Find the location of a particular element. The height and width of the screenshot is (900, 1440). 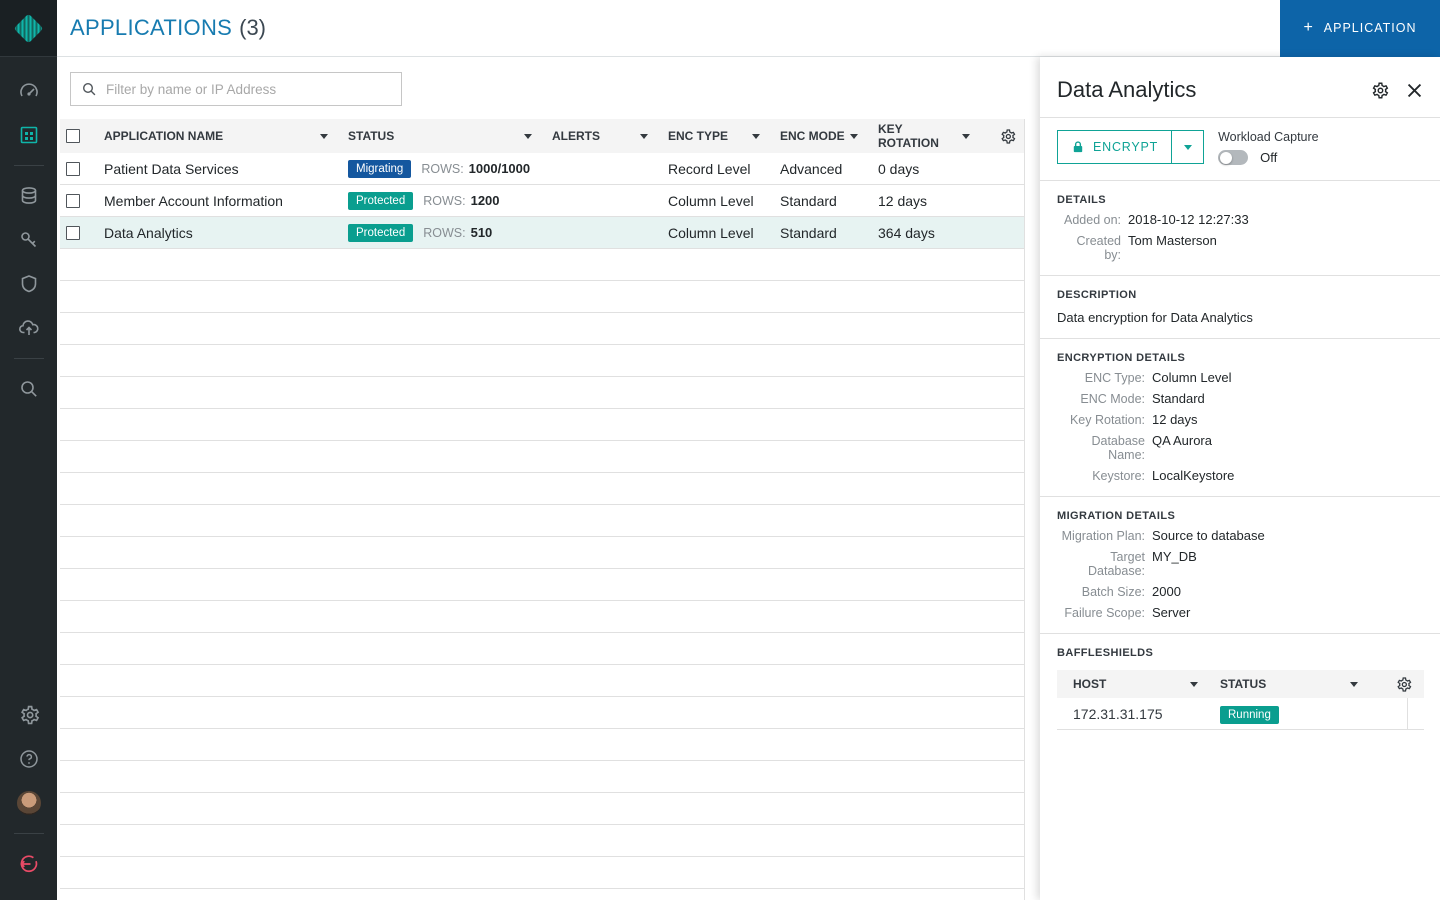

column-header-application-name: APPLICATION NAME is located at coordinates (226, 136).